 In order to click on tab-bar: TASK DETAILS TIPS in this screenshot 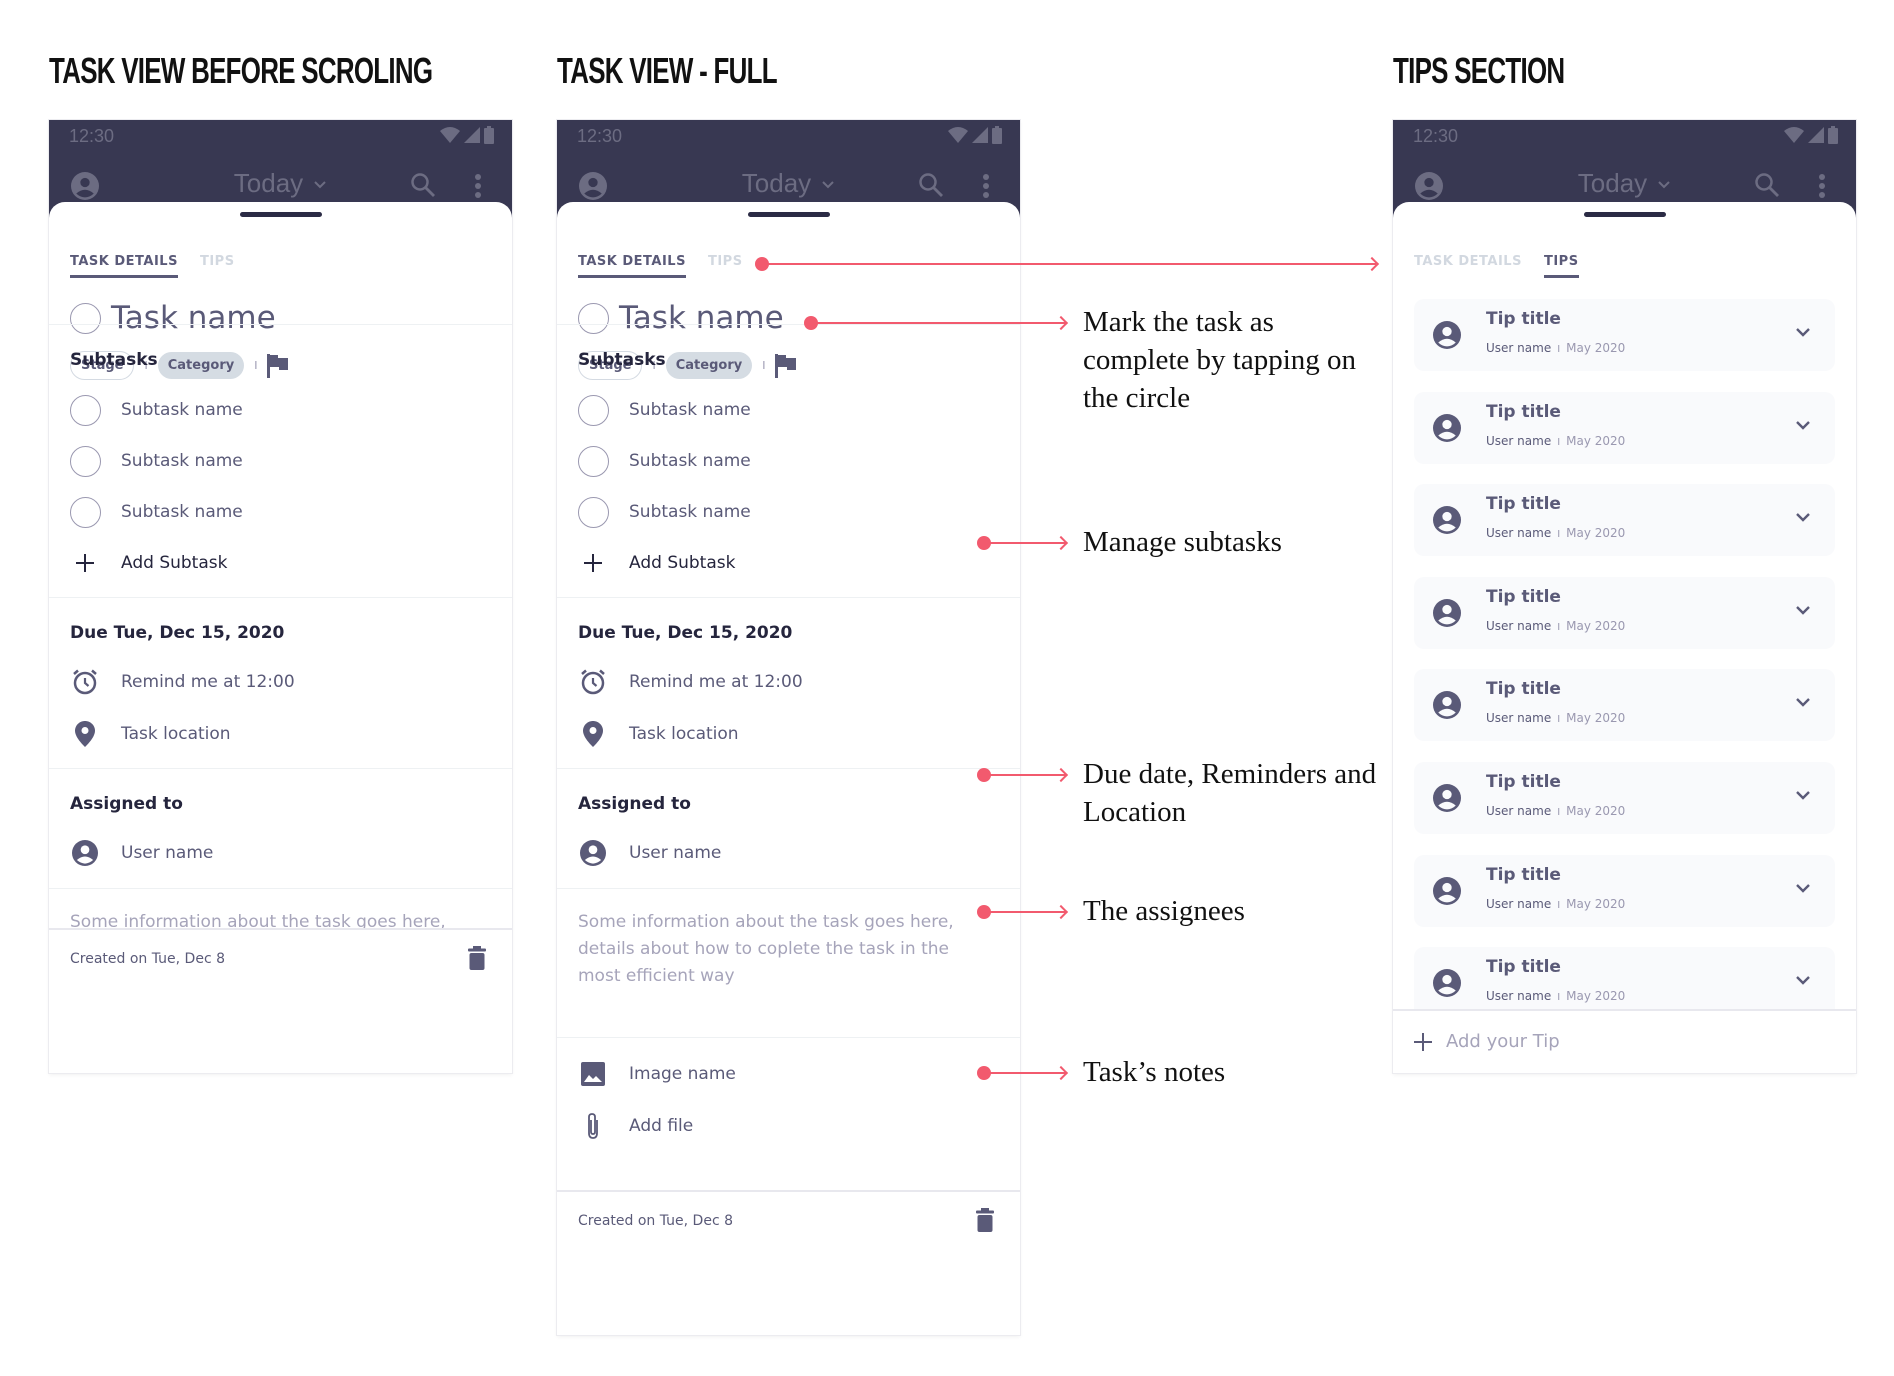, I will do `click(660, 266)`.